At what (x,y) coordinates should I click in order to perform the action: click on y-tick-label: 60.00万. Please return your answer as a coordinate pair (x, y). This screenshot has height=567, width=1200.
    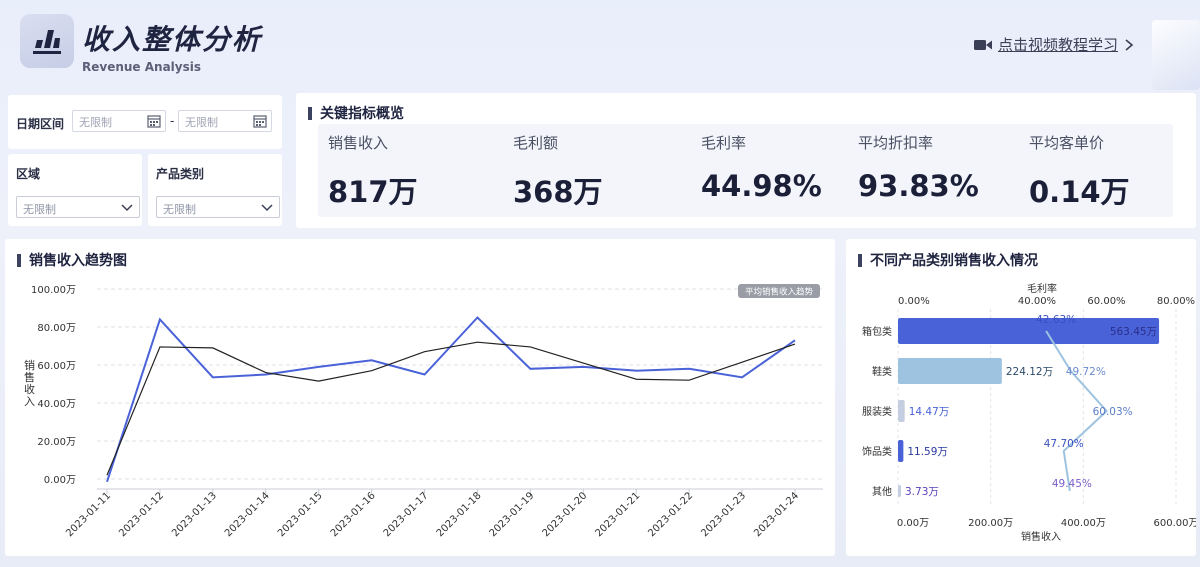
    Looking at the image, I should click on (56, 366).